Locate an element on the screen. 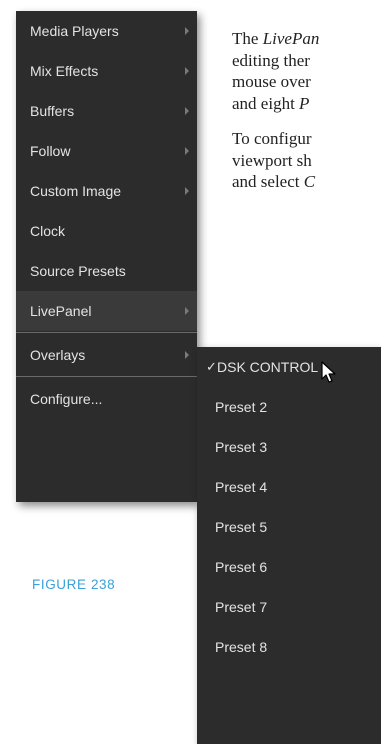 The width and height of the screenshot is (381, 744). text-line: viewport sh is located at coordinates (272, 160).